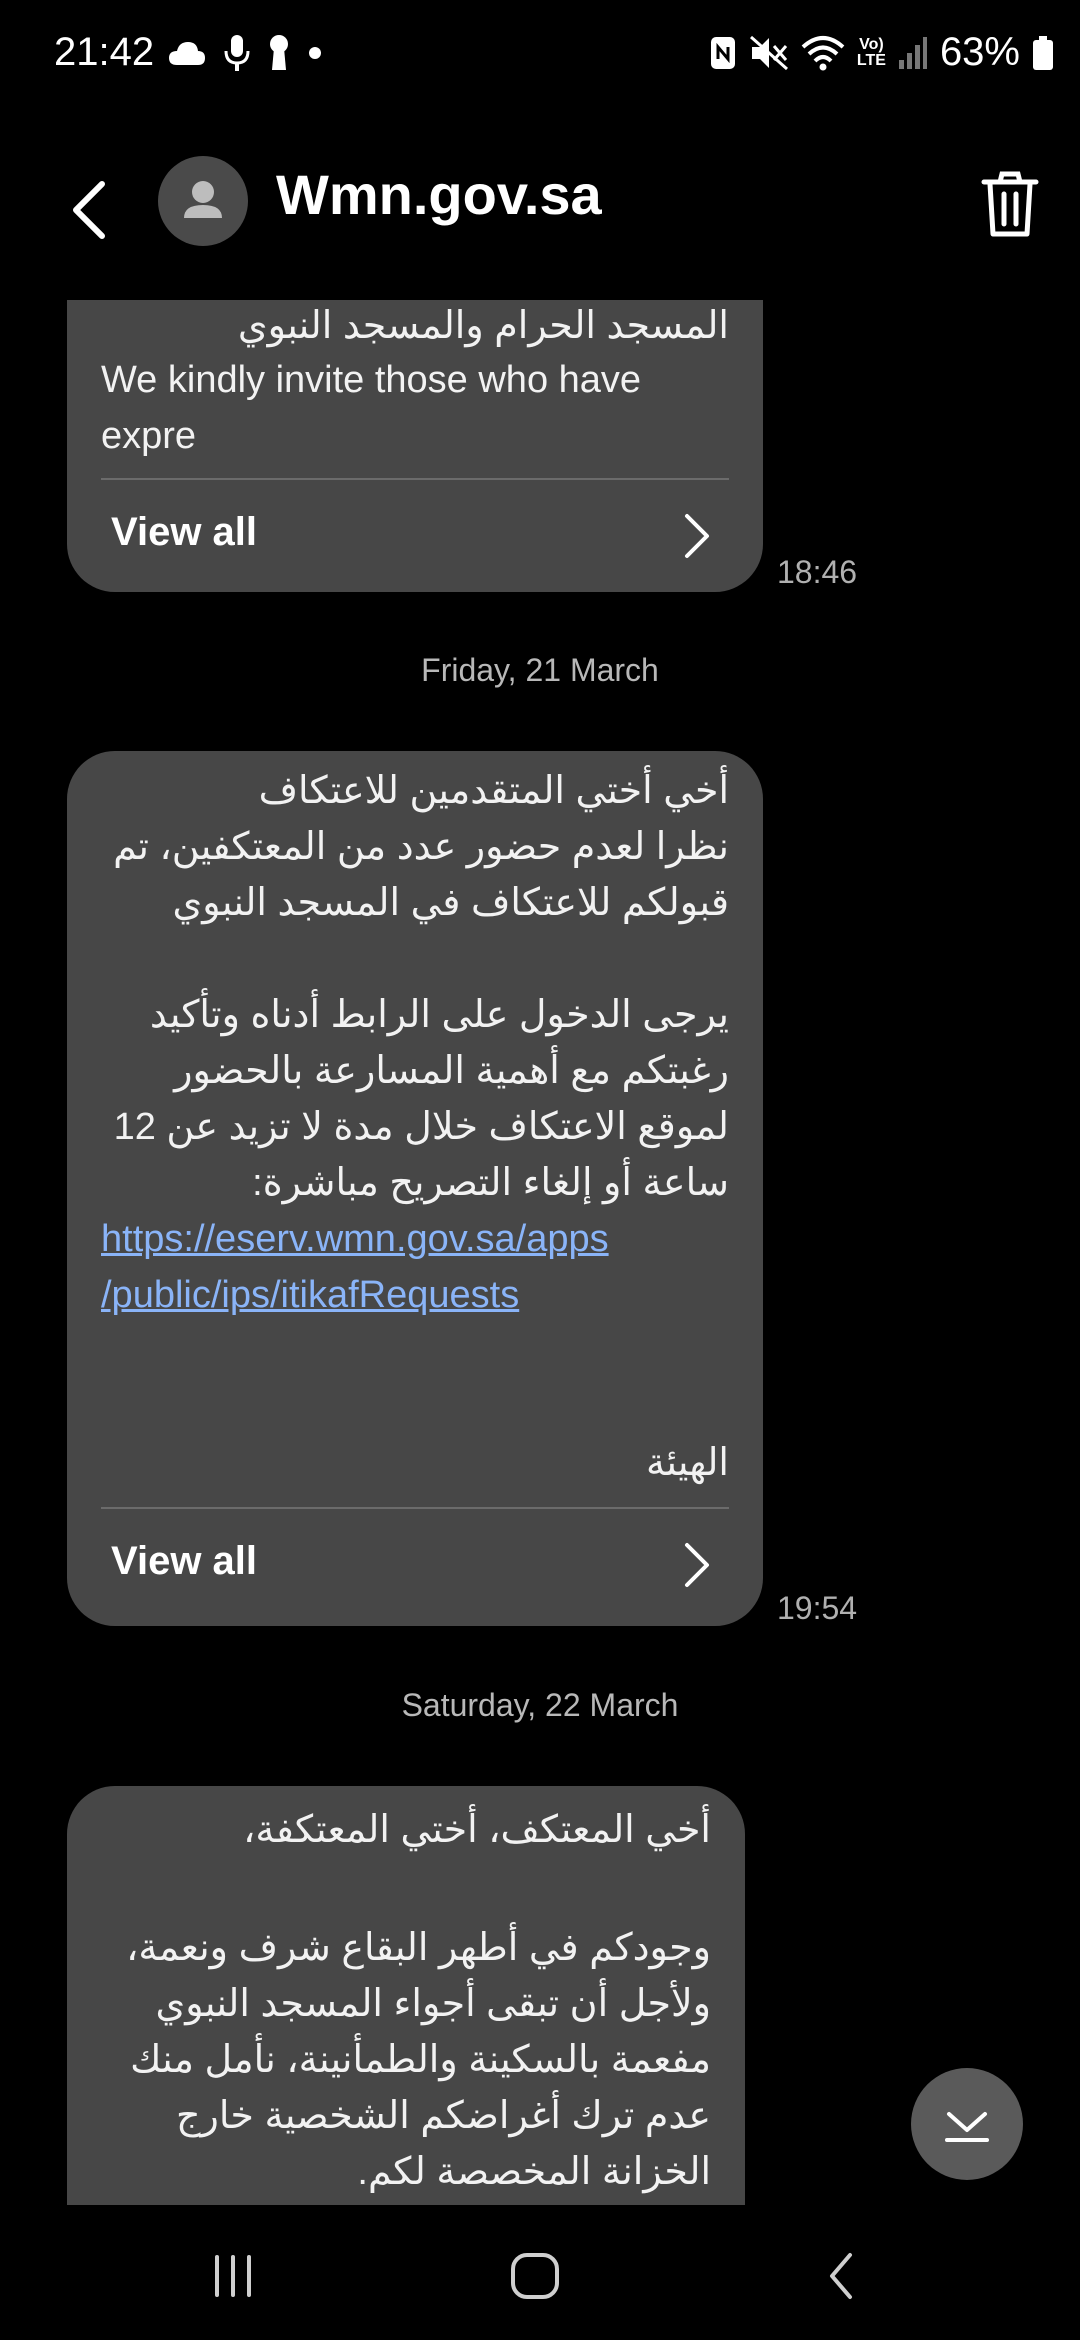  Describe the element at coordinates (493, 791) in the screenshot. I see `message-line: أخي أختي المتقدمين للاعتكاف` at that location.